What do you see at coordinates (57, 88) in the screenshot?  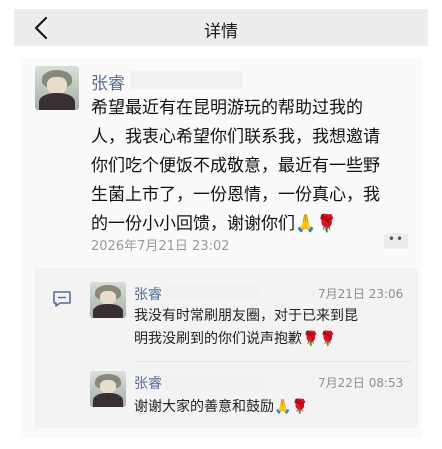 I see `avatar` at bounding box center [57, 88].